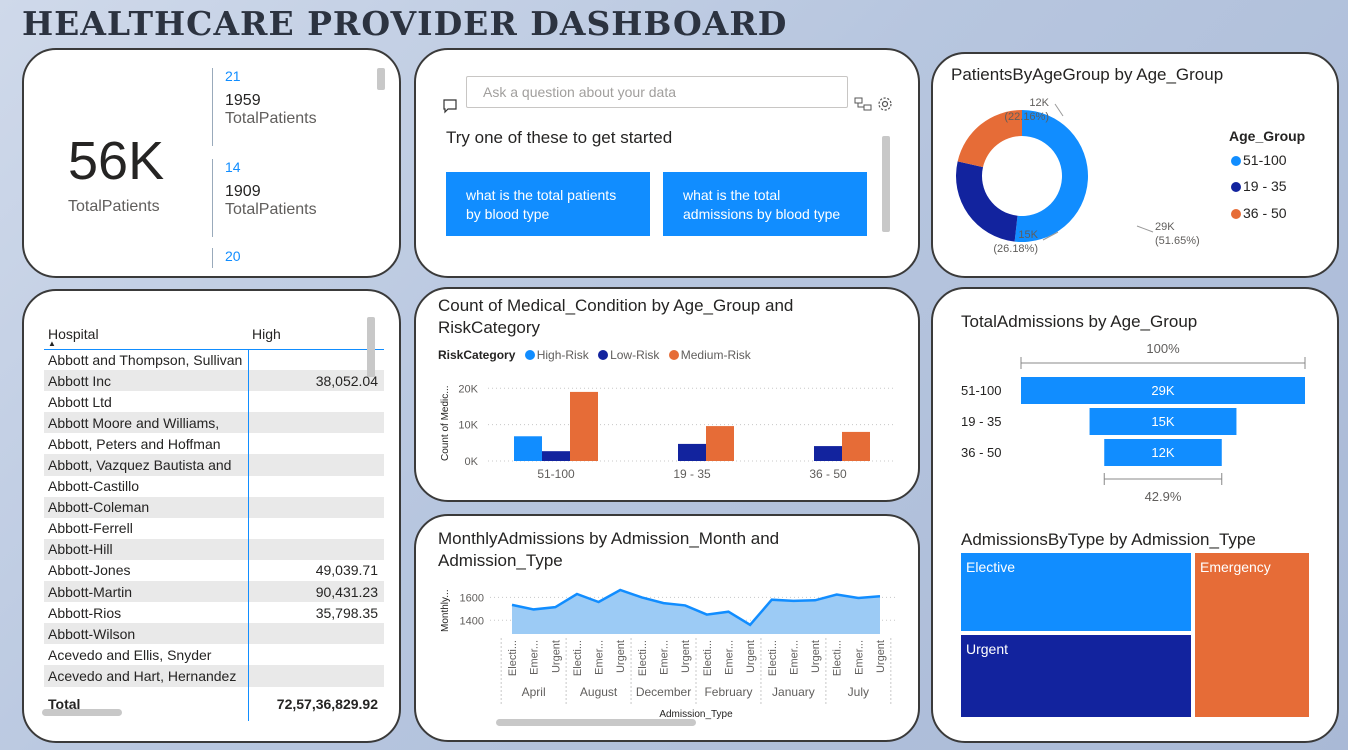  Describe the element at coordinates (214, 528) in the screenshot. I see `table-row: Abbott-Ferrell` at that location.